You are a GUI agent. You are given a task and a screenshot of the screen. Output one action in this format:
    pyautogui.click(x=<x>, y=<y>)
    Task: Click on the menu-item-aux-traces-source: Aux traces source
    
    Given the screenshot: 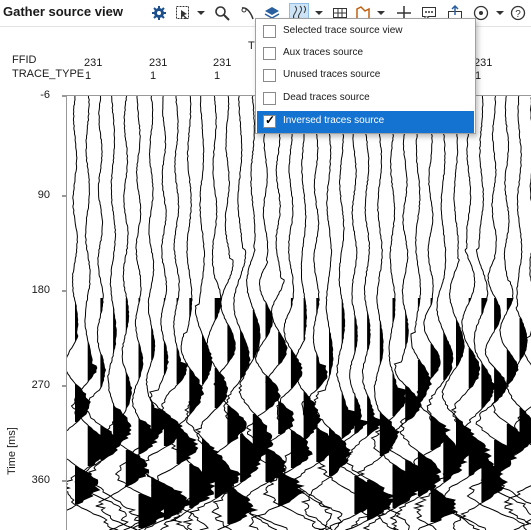 What is the action you would take?
    pyautogui.click(x=365, y=54)
    